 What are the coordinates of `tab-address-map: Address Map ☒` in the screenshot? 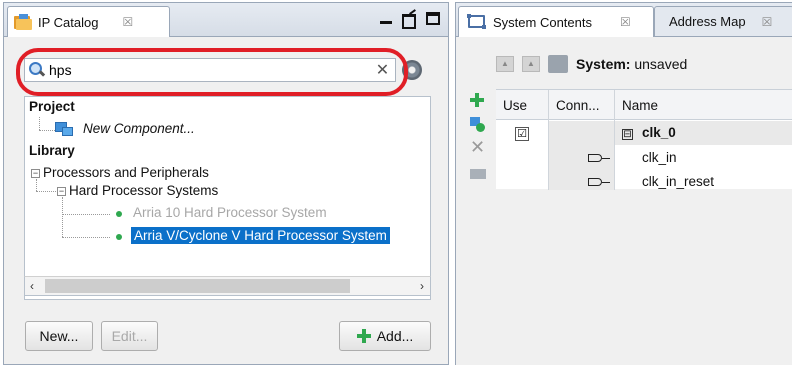 It's located at (723, 21).